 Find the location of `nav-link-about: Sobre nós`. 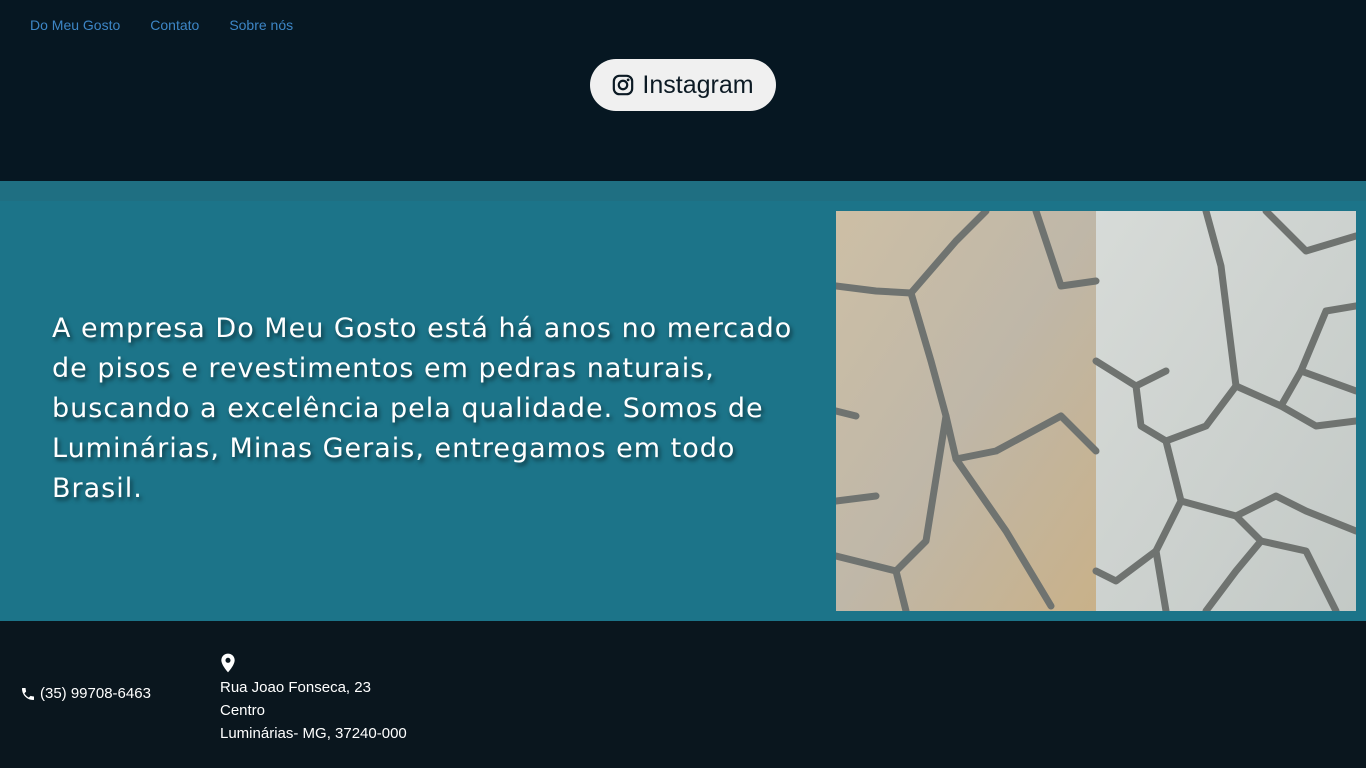

nav-link-about: Sobre nós is located at coordinates (261, 25).